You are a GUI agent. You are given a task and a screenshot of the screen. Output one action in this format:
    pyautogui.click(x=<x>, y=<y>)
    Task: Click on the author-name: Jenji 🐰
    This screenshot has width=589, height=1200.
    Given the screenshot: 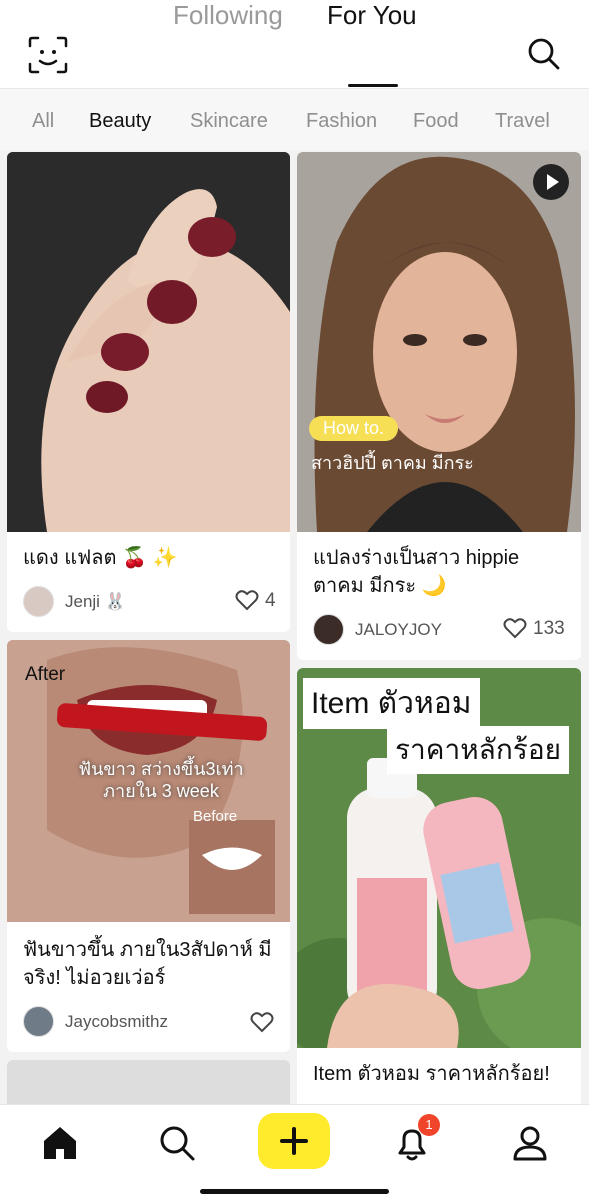 What is the action you would take?
    pyautogui.click(x=95, y=601)
    